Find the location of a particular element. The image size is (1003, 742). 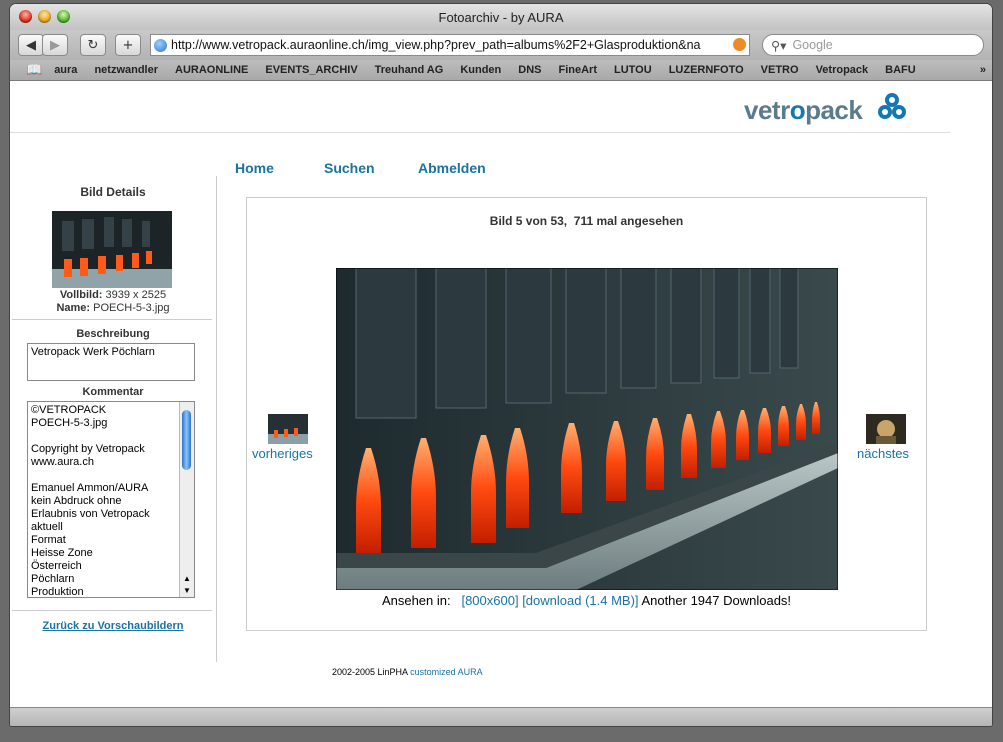

bookmark-item: BAFU is located at coordinates (900, 70).